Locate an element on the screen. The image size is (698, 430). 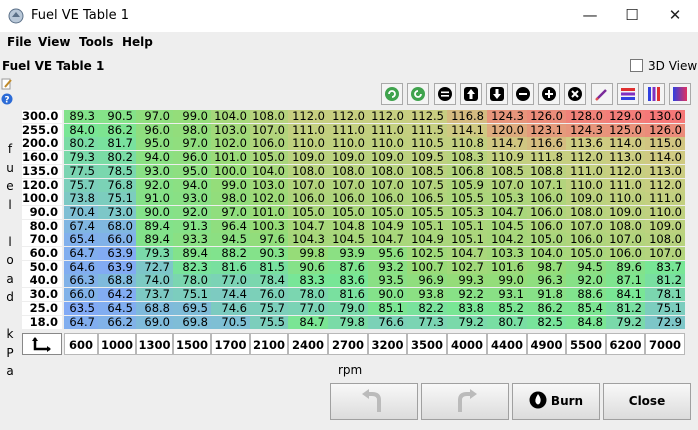
table-cell: 80.2 is located at coordinates (117, 158).